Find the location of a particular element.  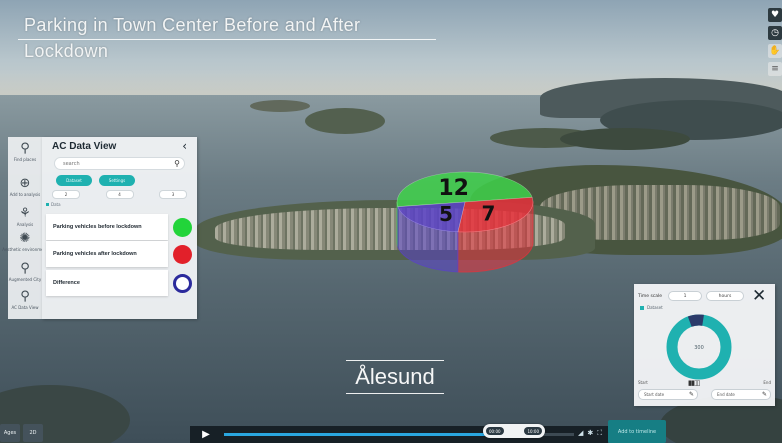

tool-aesthetic-environment: ✺ Aesthetic environment is located at coordinates (24, 242).